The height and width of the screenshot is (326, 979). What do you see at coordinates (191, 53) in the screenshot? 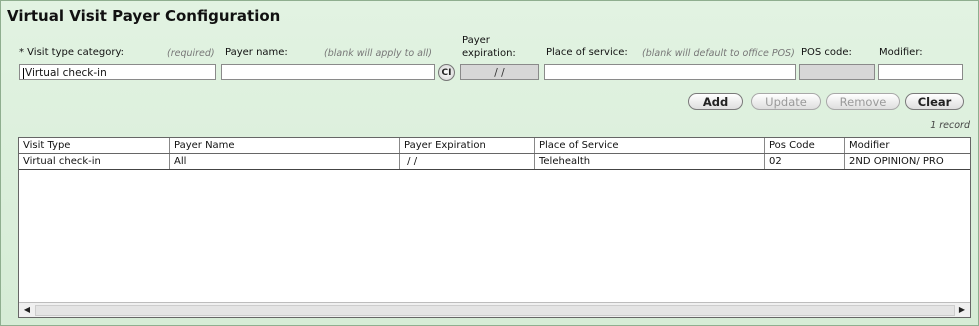
I see `visit-type-hint: (required)` at bounding box center [191, 53].